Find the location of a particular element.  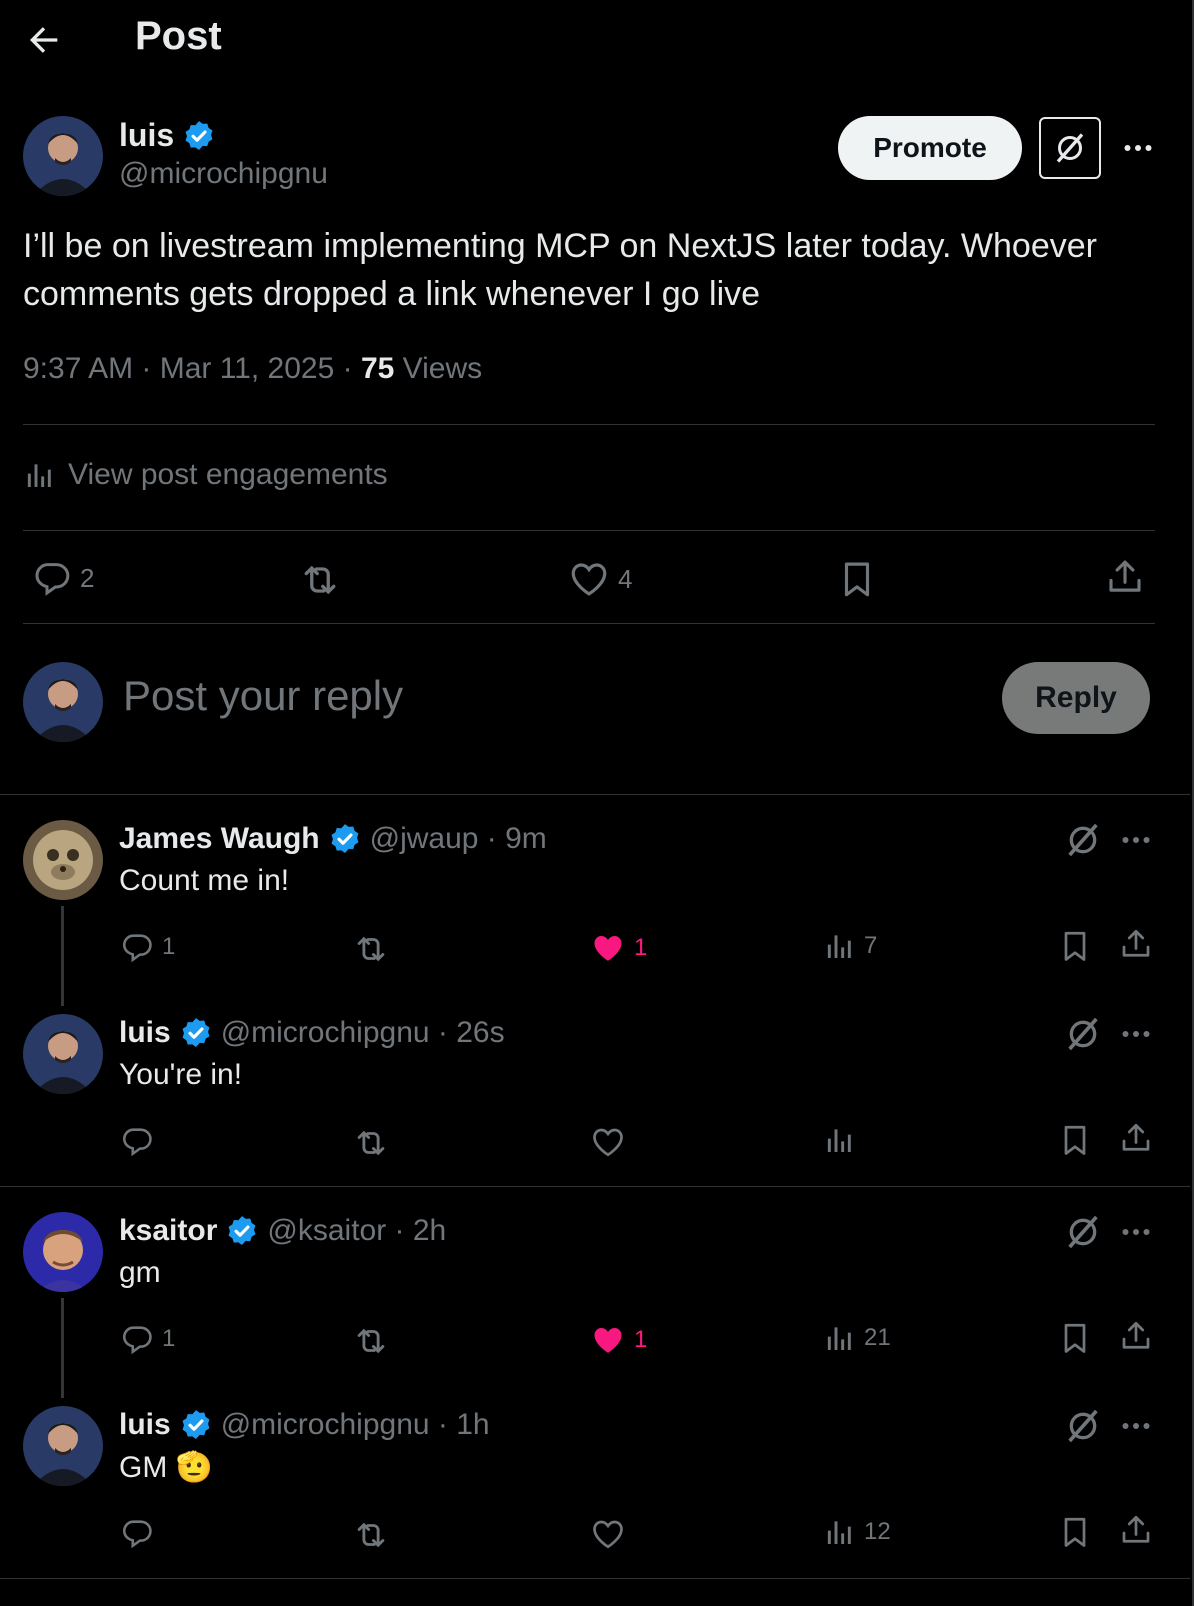

promote-button: Promote is located at coordinates (930, 148).